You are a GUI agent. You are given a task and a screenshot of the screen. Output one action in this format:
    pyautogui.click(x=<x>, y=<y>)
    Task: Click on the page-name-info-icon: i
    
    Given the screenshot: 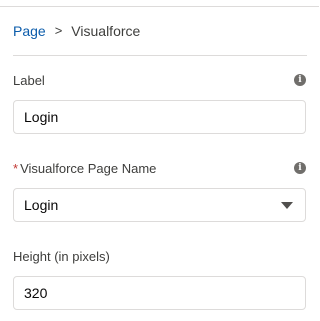 What is the action you would take?
    pyautogui.click(x=300, y=168)
    